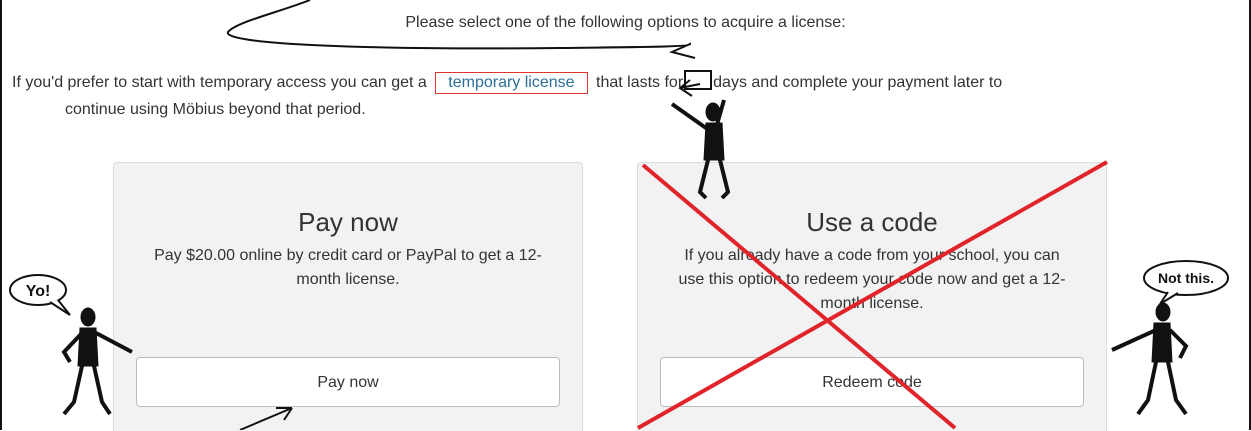 The image size is (1251, 431). What do you see at coordinates (640, 82) in the screenshot?
I see `temporary-text-middle: that lasts for` at bounding box center [640, 82].